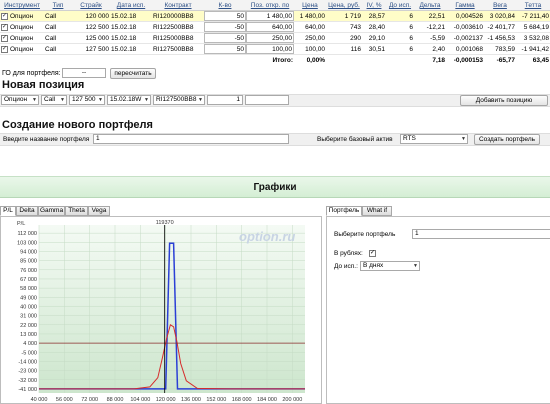 This screenshot has height=404, width=550. I want to click on cell-gamma: -0,003610, so click(468, 27).